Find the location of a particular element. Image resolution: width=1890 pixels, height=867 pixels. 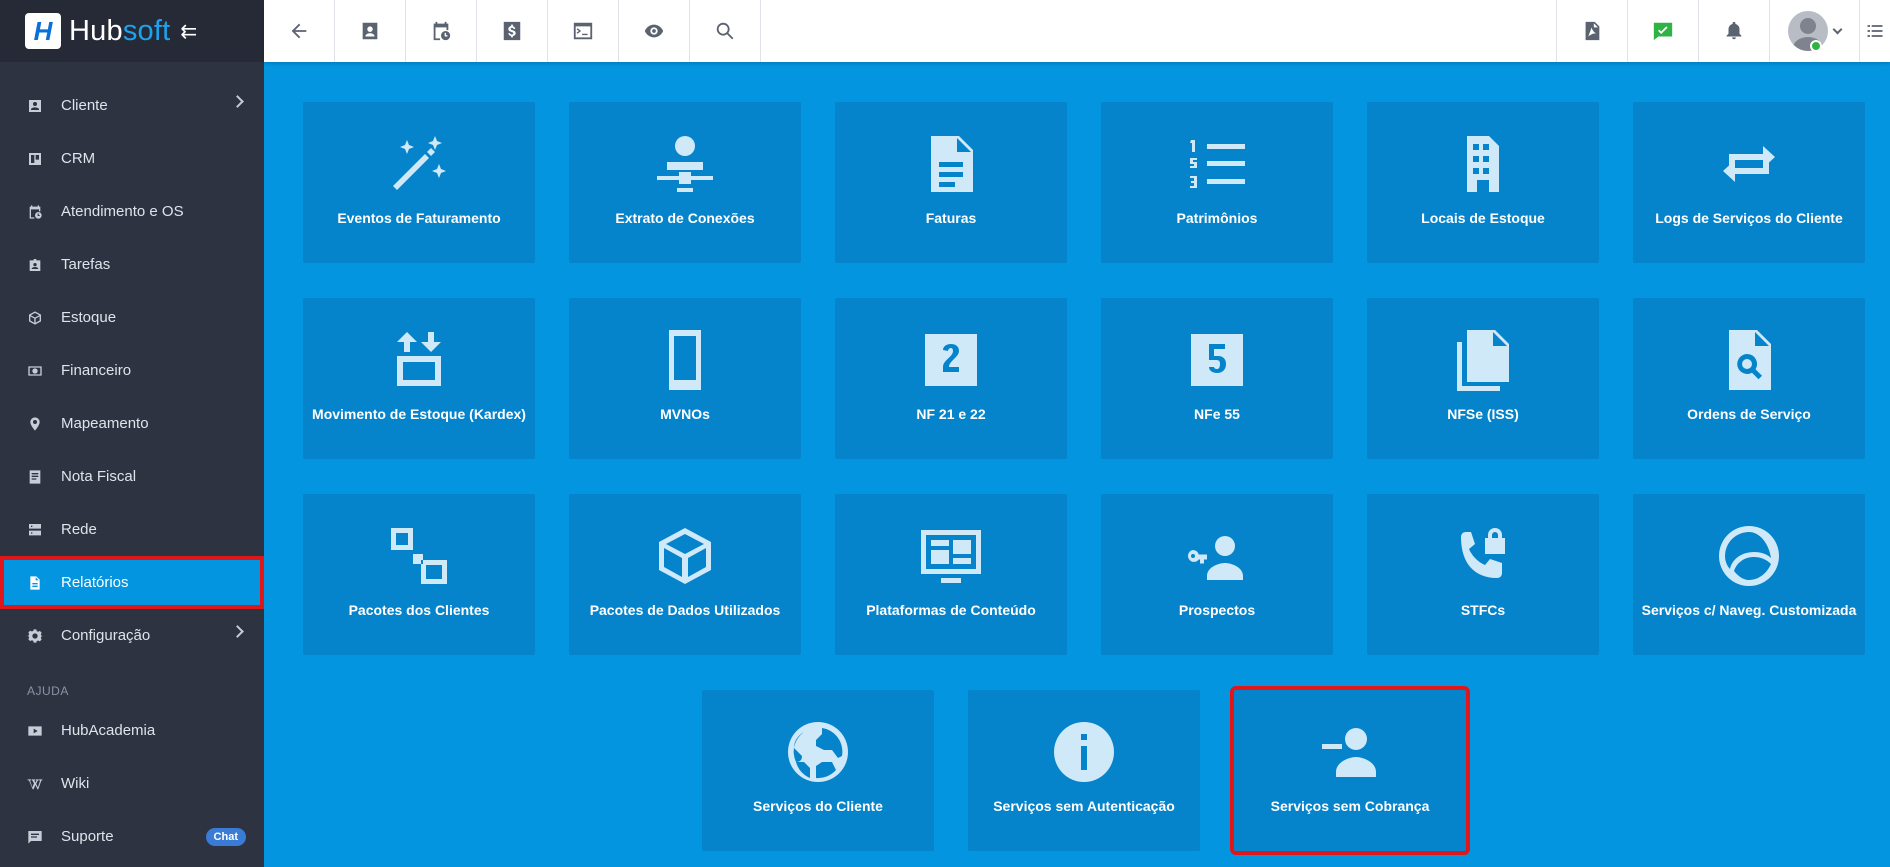

server-icon is located at coordinates (35, 530).